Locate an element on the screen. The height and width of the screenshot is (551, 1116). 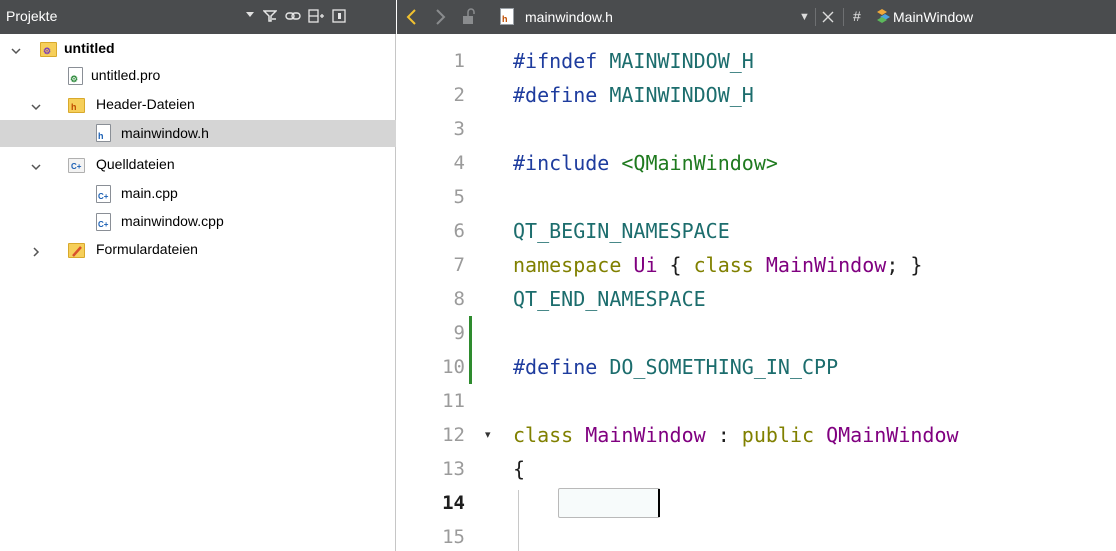
split-icon is located at coordinates (316, 17).